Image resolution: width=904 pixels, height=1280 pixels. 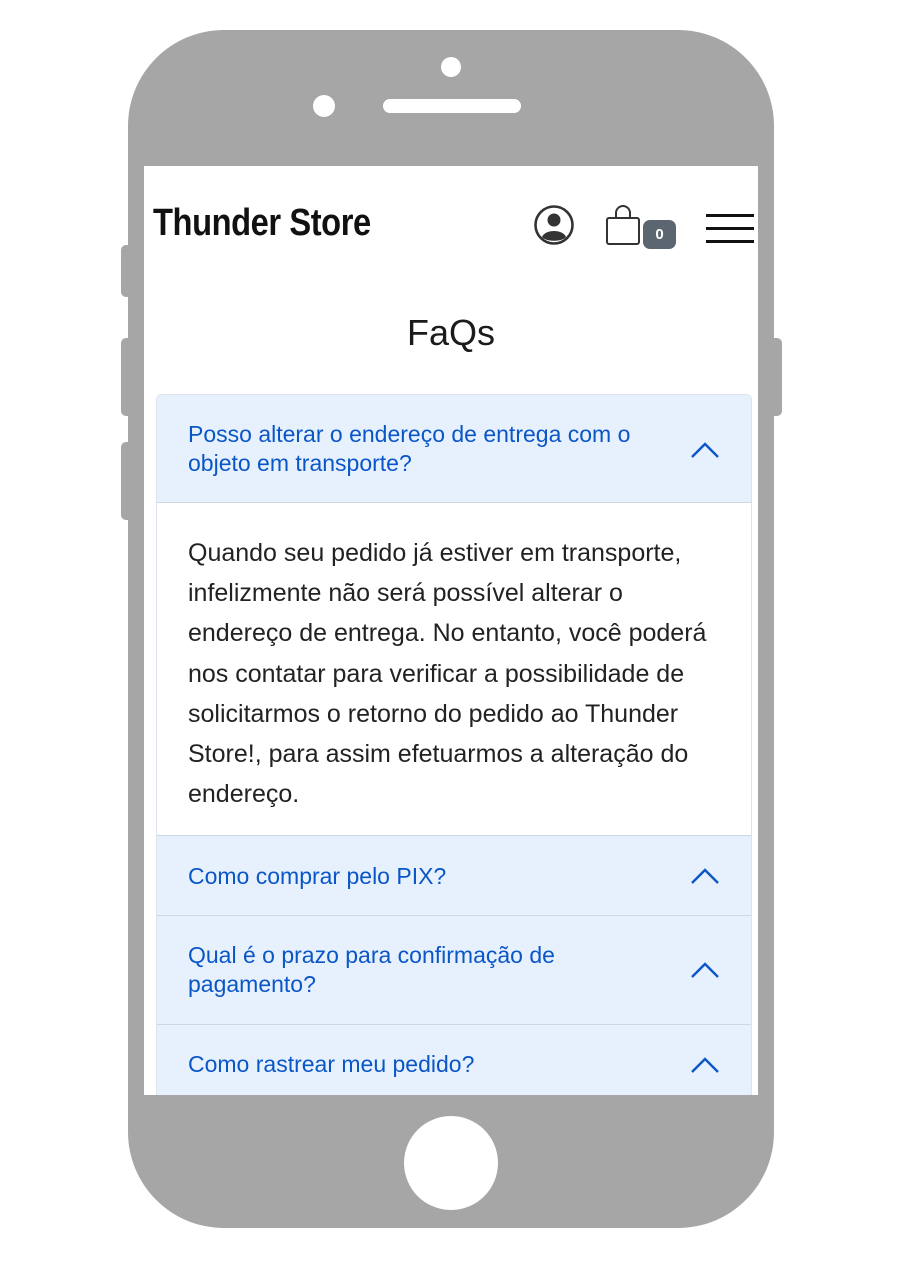 I want to click on phone-speaker, so click(x=452, y=106).